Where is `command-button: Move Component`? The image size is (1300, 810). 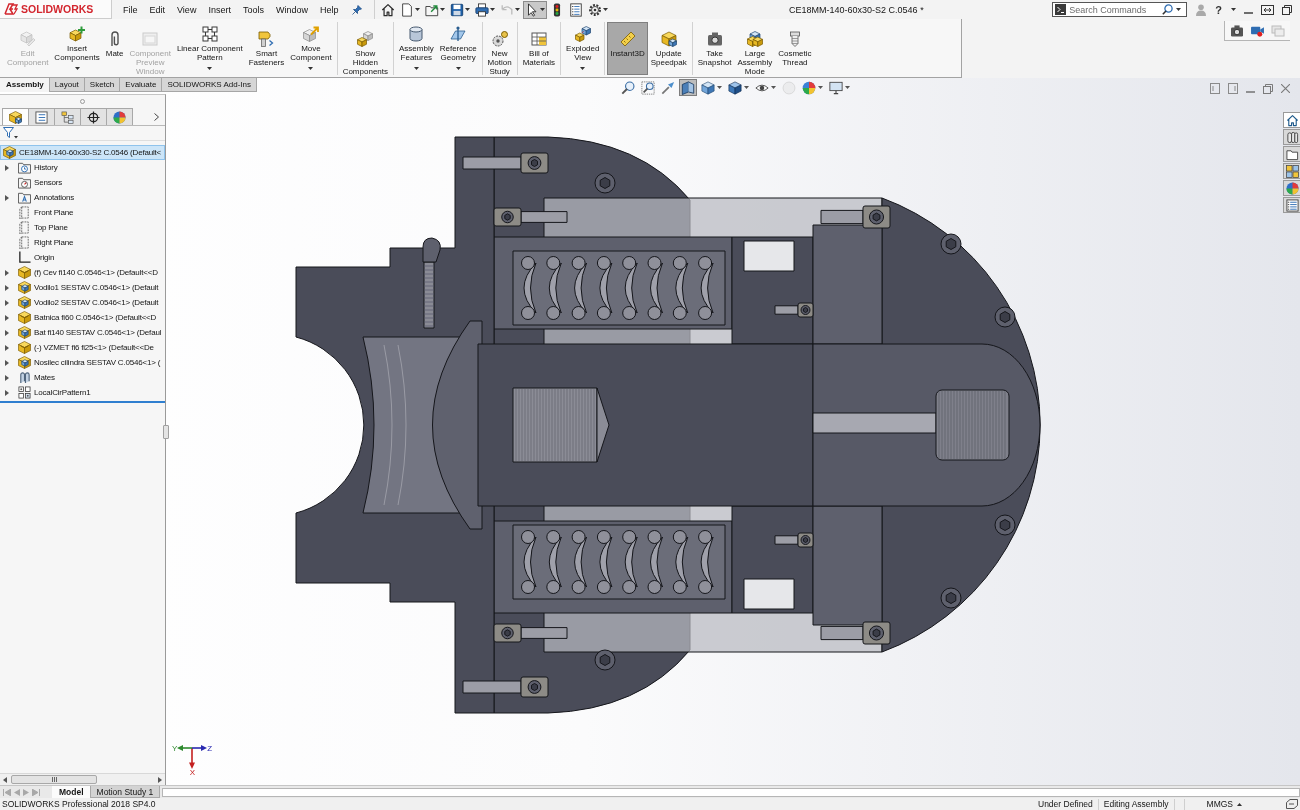 command-button: Move Component is located at coordinates (311, 48).